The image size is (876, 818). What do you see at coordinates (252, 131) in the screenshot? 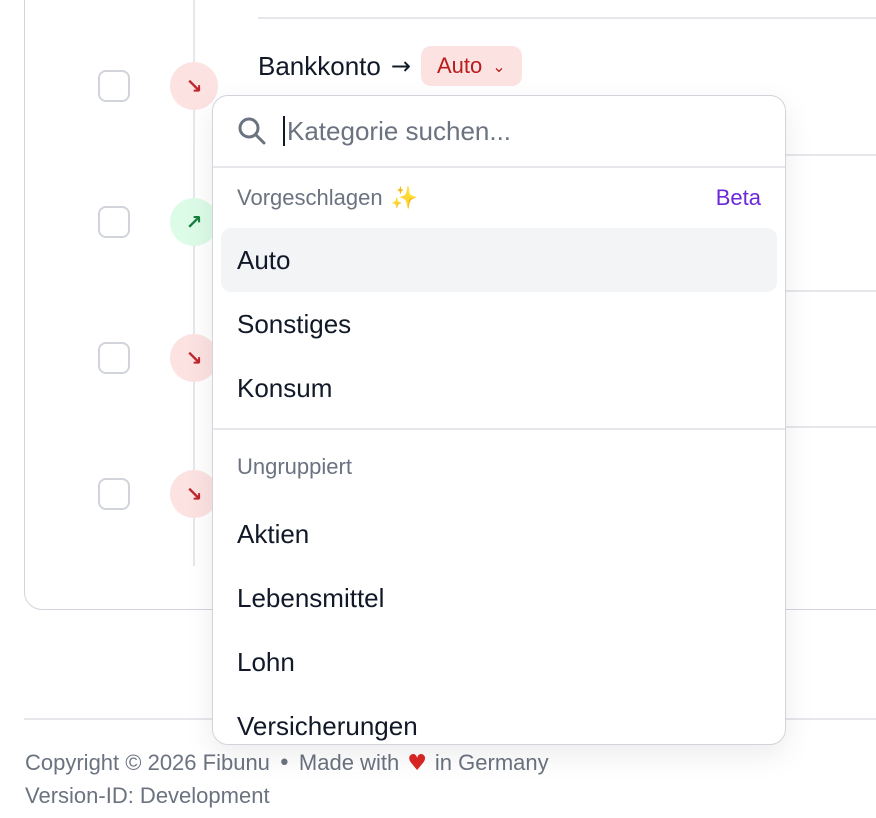
I see `search-icon` at bounding box center [252, 131].